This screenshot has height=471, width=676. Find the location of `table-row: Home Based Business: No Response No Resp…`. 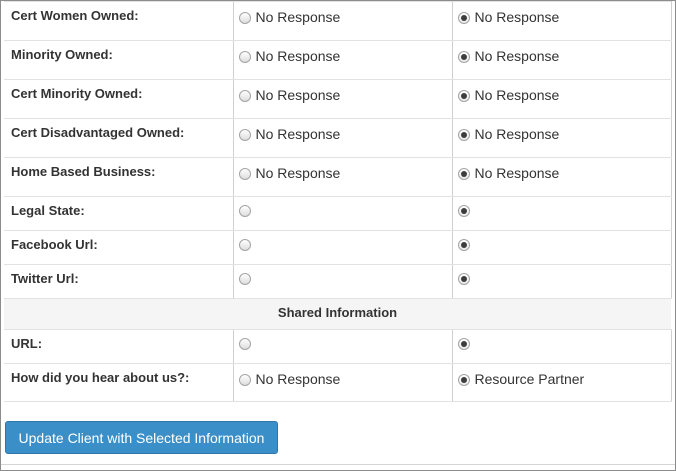

table-row: Home Based Business: No Response No Resp… is located at coordinates (338, 177).